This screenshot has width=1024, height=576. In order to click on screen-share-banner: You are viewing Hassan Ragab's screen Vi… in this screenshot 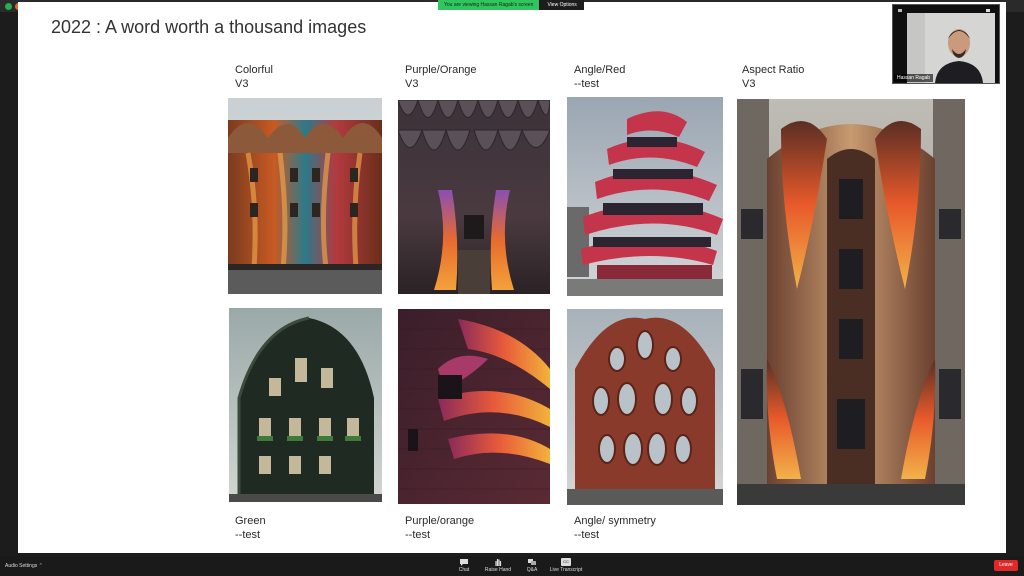, I will do `click(511, 5)`.